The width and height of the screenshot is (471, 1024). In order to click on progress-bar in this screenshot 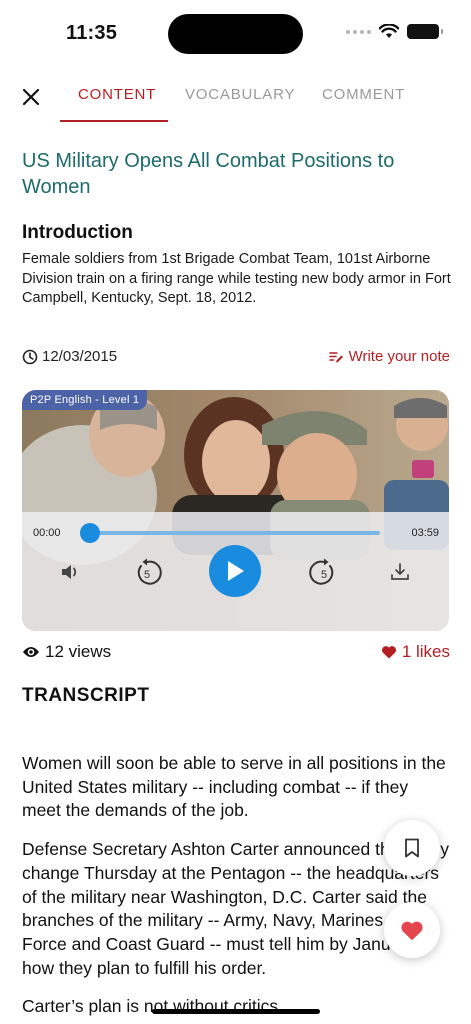, I will do `click(230, 533)`.